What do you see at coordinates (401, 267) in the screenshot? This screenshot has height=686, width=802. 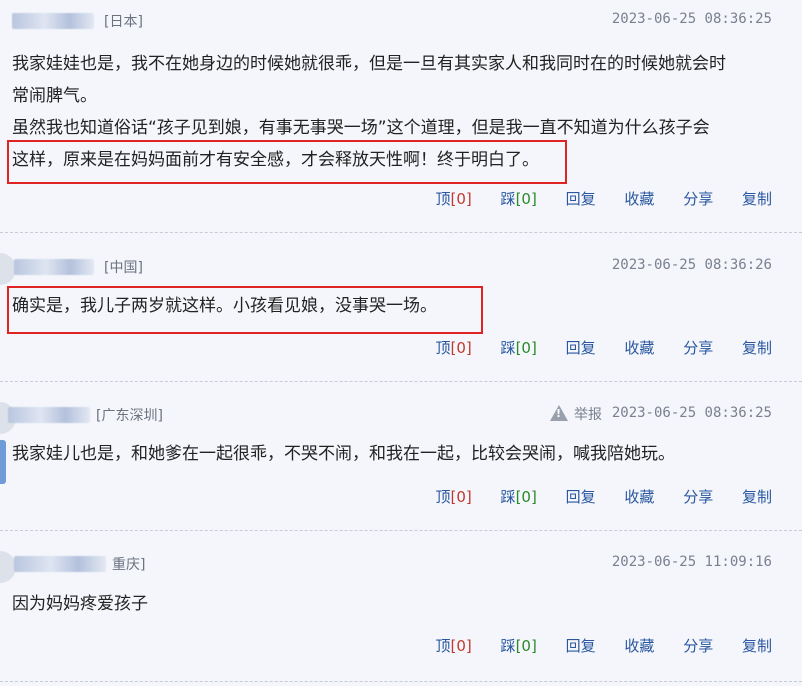 I see `comment-meta: [中国] 2023-06-25 08:36:26` at bounding box center [401, 267].